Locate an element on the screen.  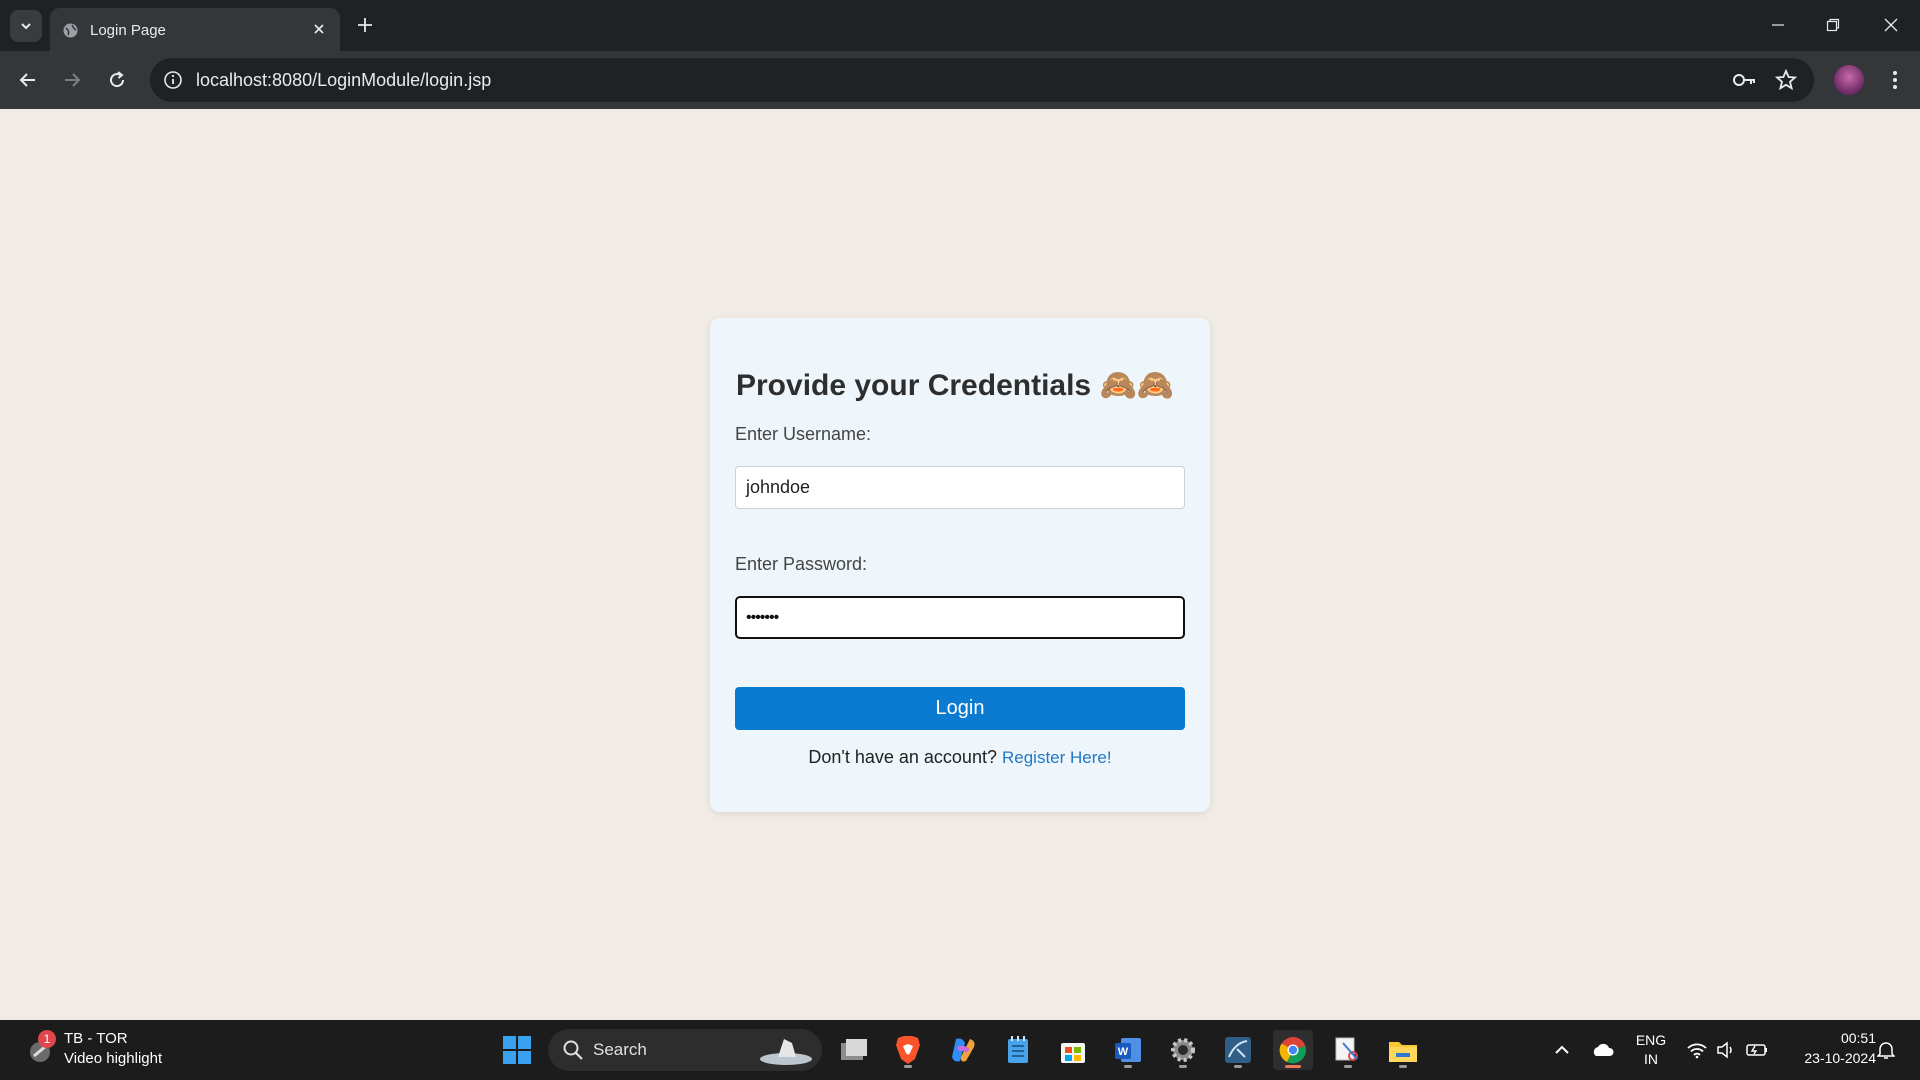
taskbar-search: Search is located at coordinates (685, 1050).